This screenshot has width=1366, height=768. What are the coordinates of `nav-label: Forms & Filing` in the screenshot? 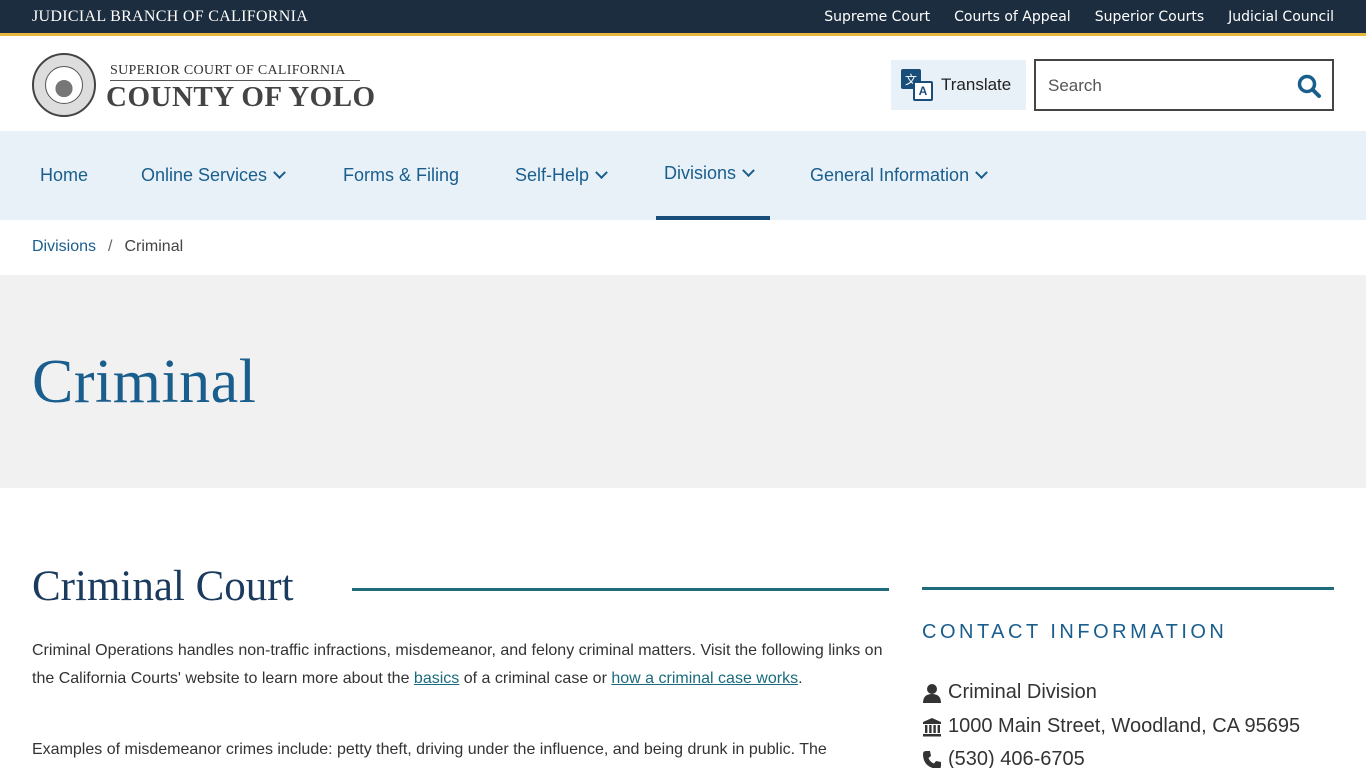 It's located at (401, 175).